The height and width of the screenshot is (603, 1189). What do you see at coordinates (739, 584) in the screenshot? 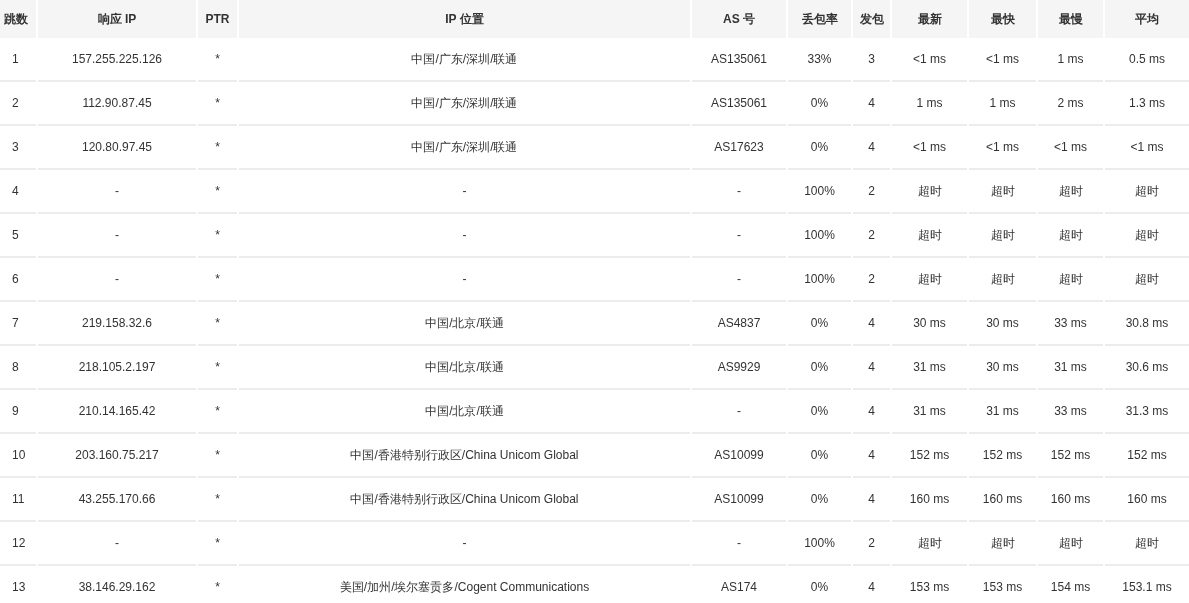
I see `table-cell: AS174` at bounding box center [739, 584].